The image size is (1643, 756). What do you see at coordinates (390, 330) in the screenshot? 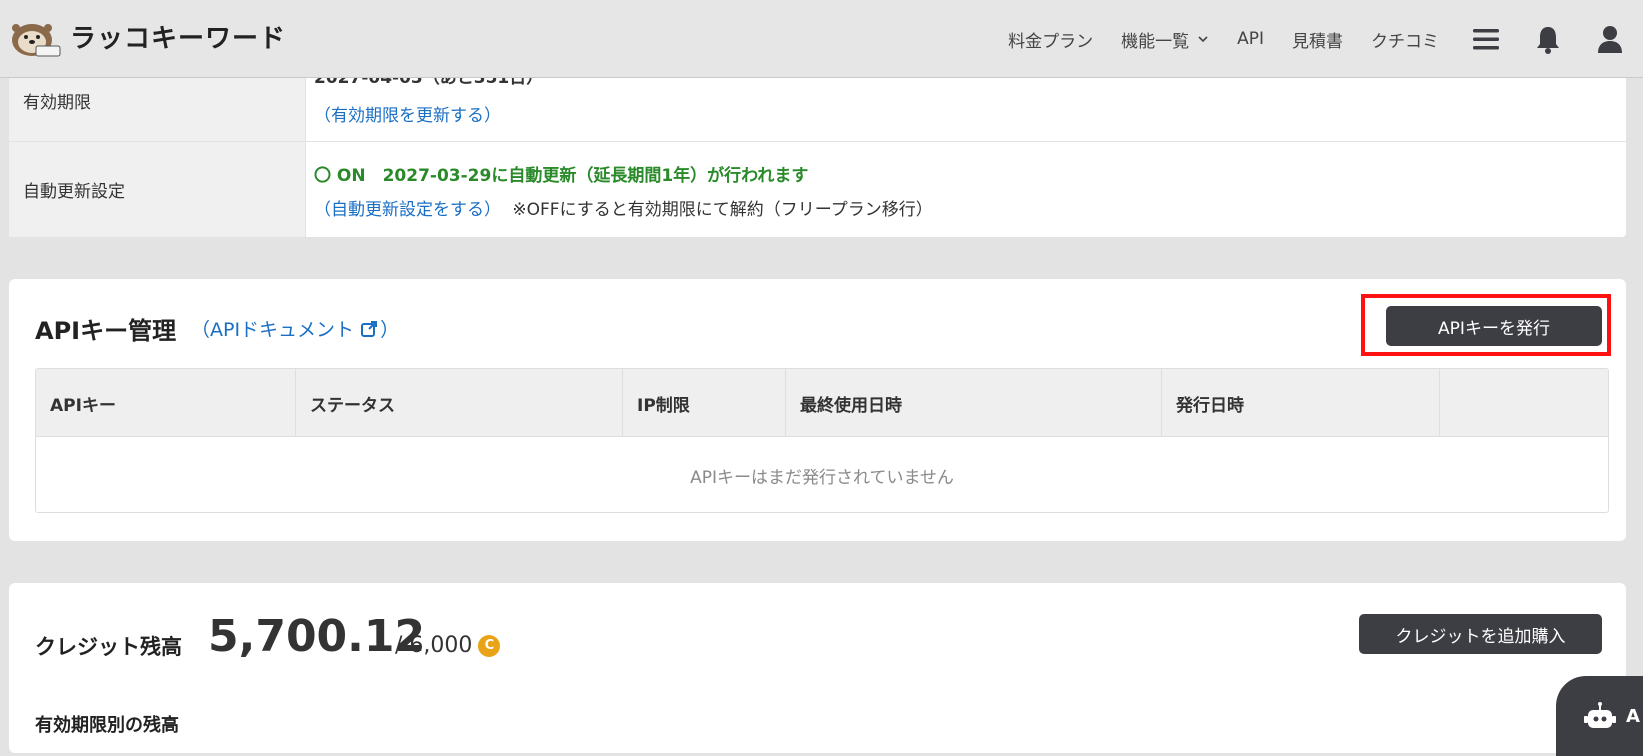
I see `api-doc-link-suffix: ）` at bounding box center [390, 330].